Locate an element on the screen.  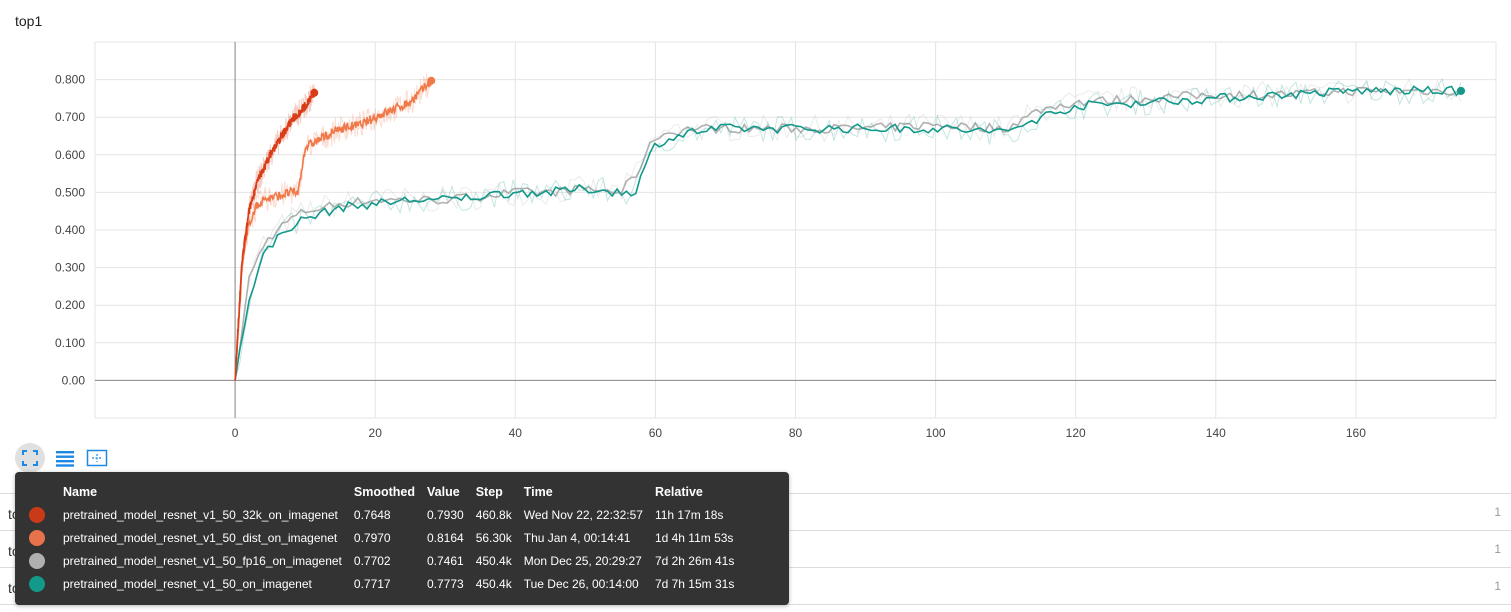
y-tick-label: 0.100 is located at coordinates (70, 343).